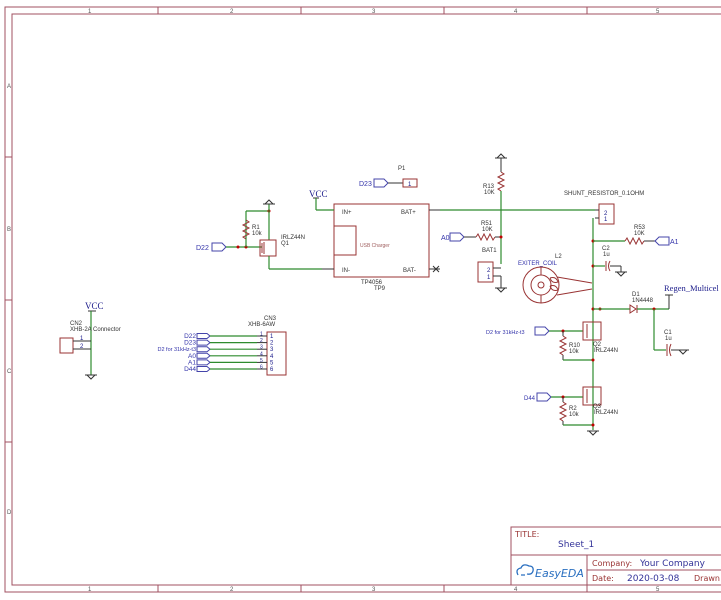  I want to click on pin-in-minus: IN-, so click(346, 271).